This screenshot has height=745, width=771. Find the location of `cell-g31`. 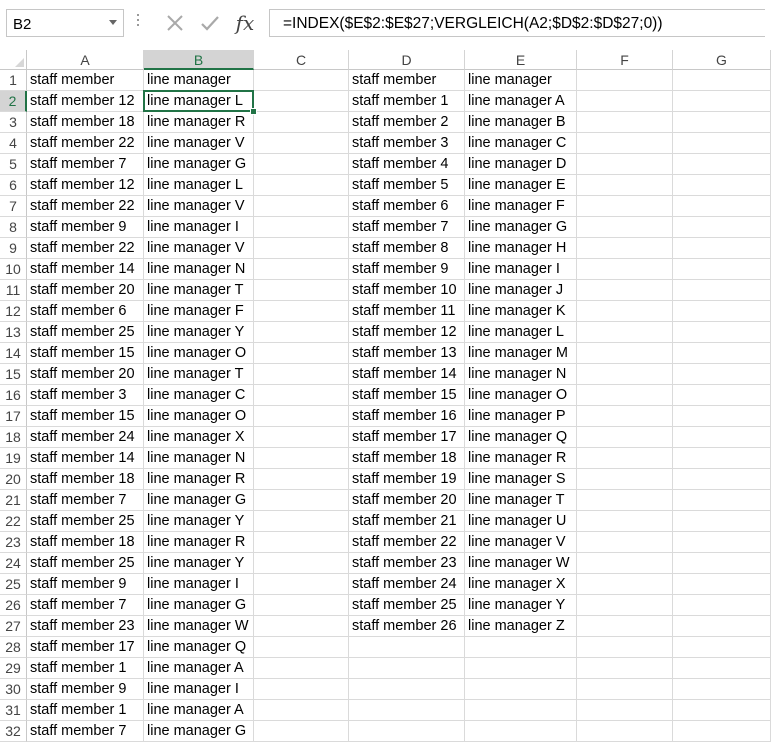

cell-g31 is located at coordinates (722, 710).